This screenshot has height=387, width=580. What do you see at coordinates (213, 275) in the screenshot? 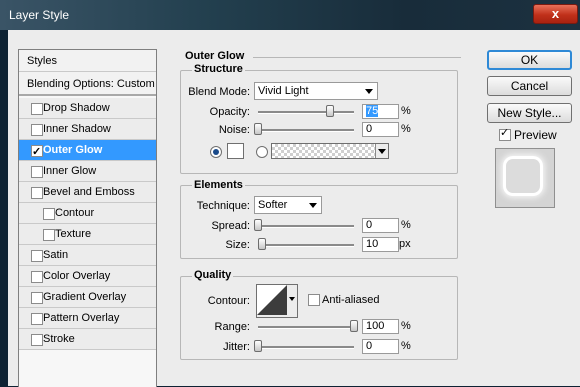
I see `quality-heading: Quality` at bounding box center [213, 275].